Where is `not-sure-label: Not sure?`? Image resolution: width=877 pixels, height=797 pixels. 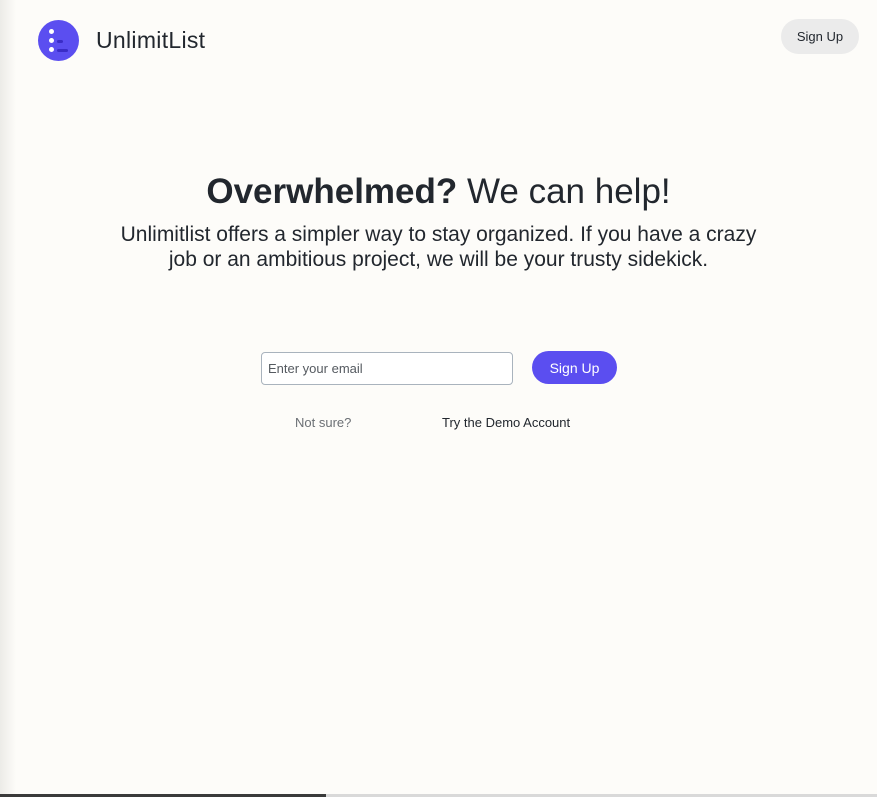 not-sure-label: Not sure? is located at coordinates (323, 422).